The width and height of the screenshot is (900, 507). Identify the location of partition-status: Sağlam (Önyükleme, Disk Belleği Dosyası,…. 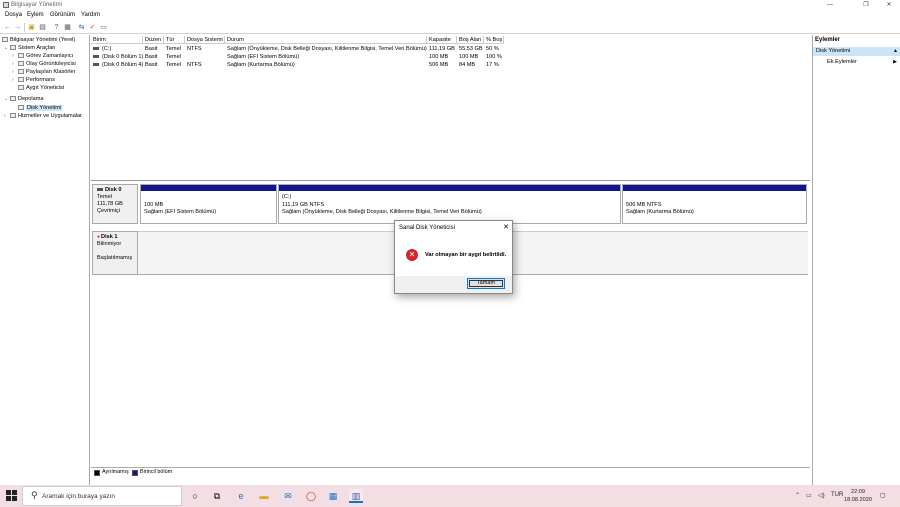
(382, 212).